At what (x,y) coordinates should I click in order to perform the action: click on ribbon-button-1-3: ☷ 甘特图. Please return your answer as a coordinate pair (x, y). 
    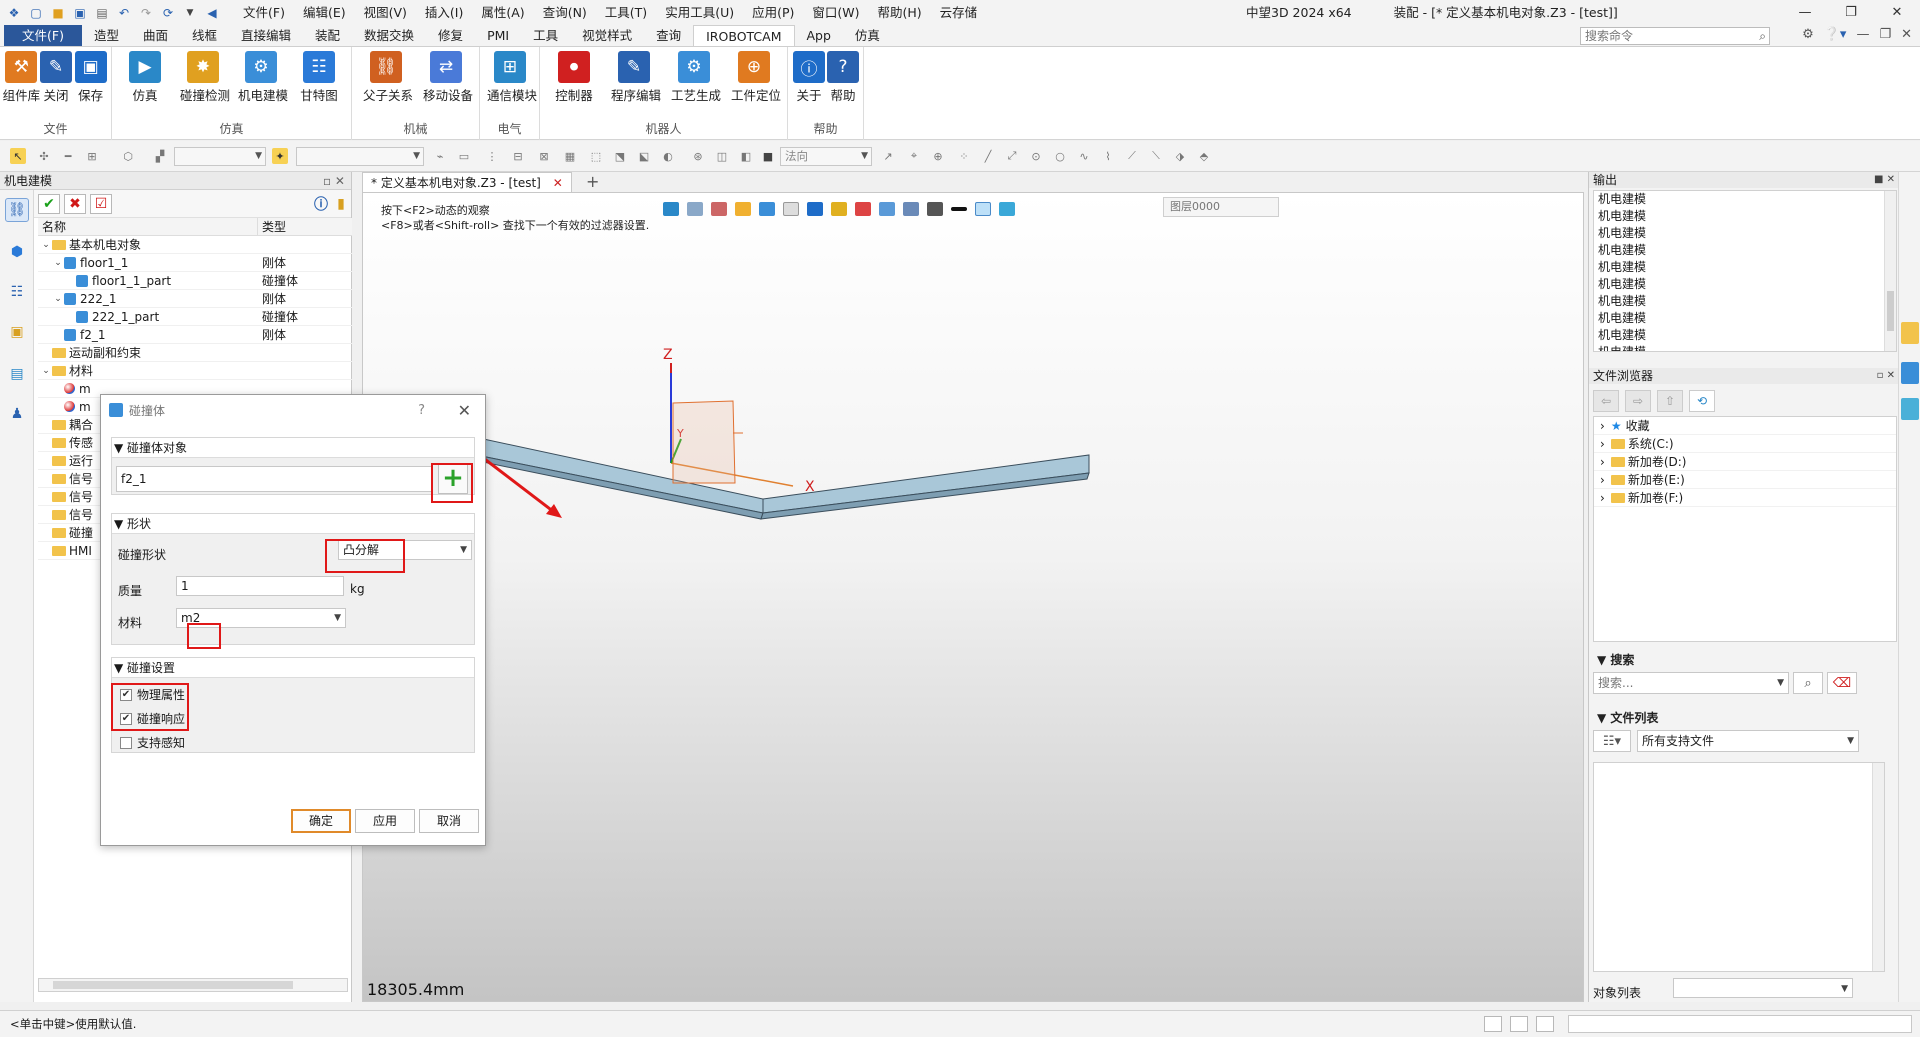
    Looking at the image, I should click on (319, 77).